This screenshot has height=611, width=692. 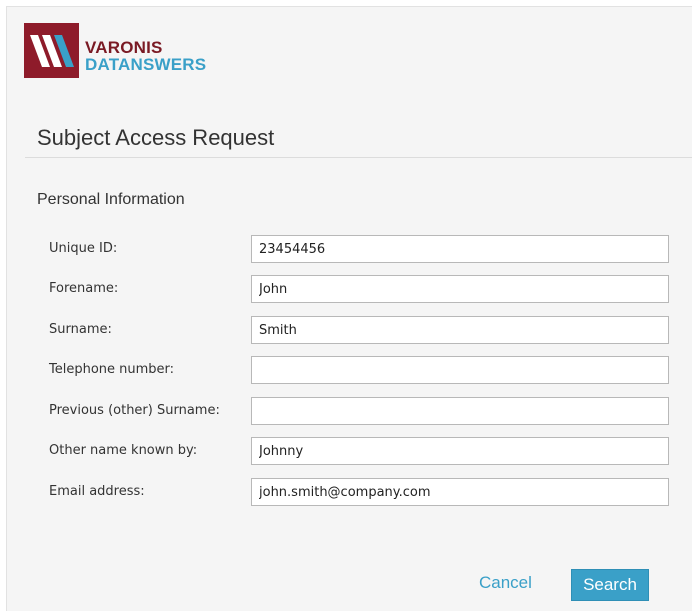 What do you see at coordinates (83, 248) in the screenshot?
I see `unique-id-label: Unique ID:` at bounding box center [83, 248].